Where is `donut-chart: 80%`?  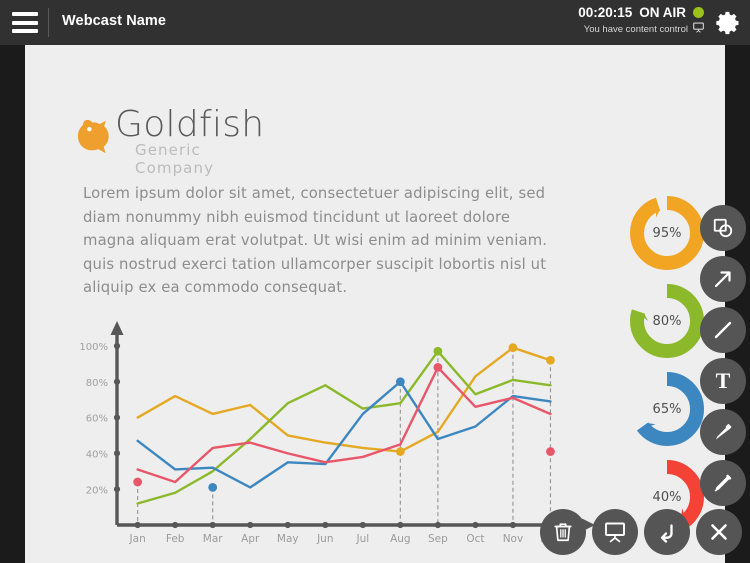 donut-chart: 80% is located at coordinates (667, 321).